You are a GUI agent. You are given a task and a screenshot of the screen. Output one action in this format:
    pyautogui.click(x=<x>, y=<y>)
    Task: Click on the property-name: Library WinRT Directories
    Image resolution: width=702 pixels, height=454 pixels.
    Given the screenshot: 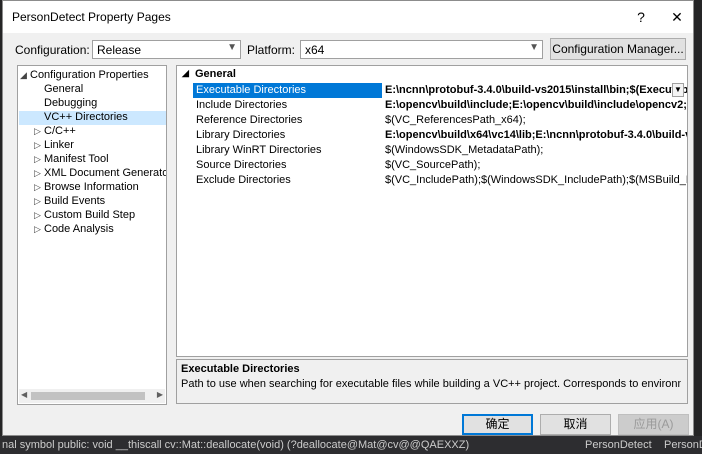 What is the action you would take?
    pyautogui.click(x=287, y=150)
    